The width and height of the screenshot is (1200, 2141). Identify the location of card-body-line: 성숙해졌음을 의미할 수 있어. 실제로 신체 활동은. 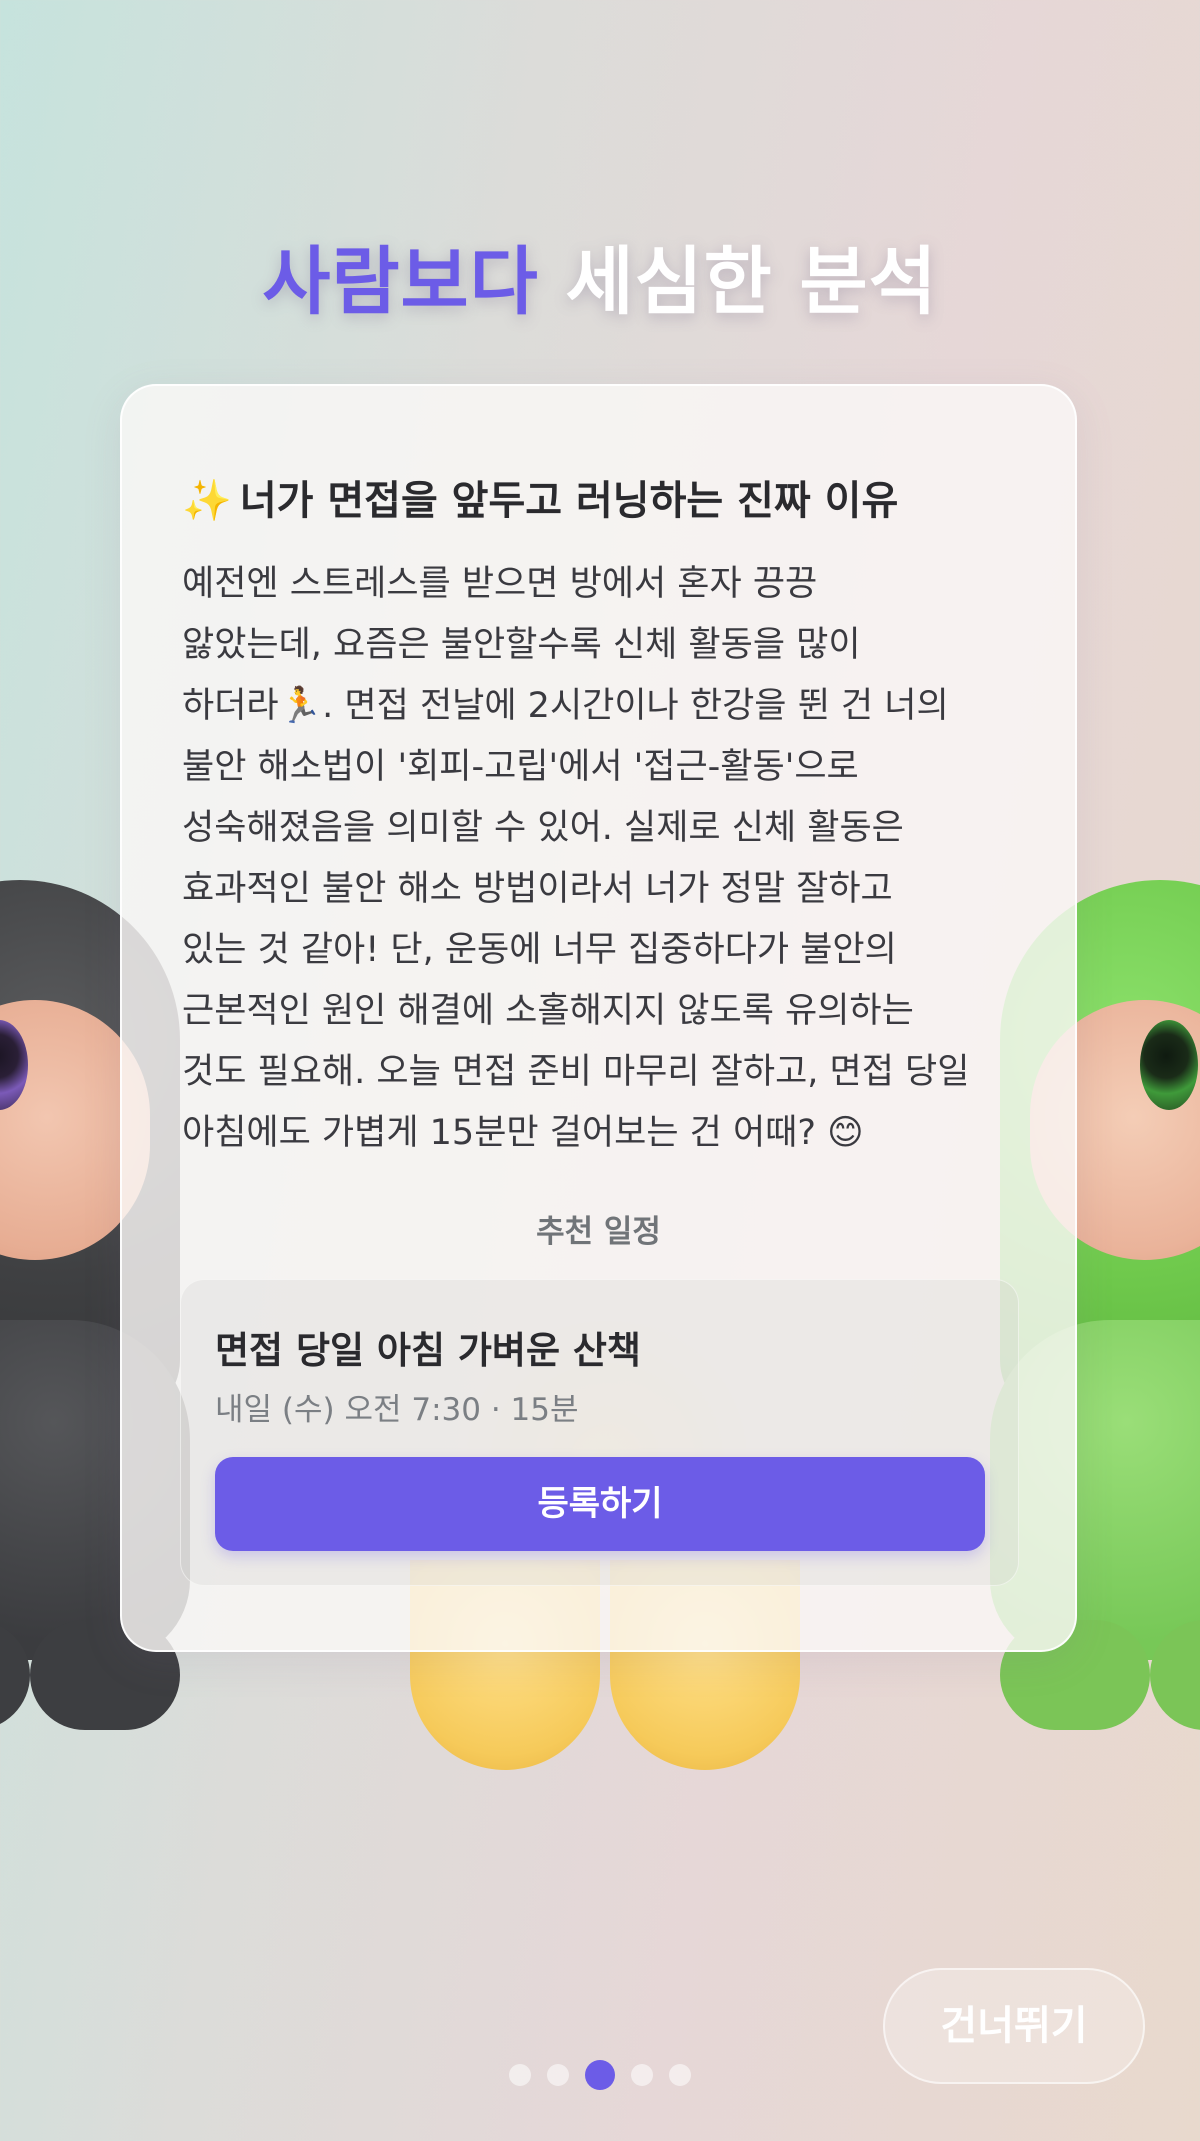
(543, 828).